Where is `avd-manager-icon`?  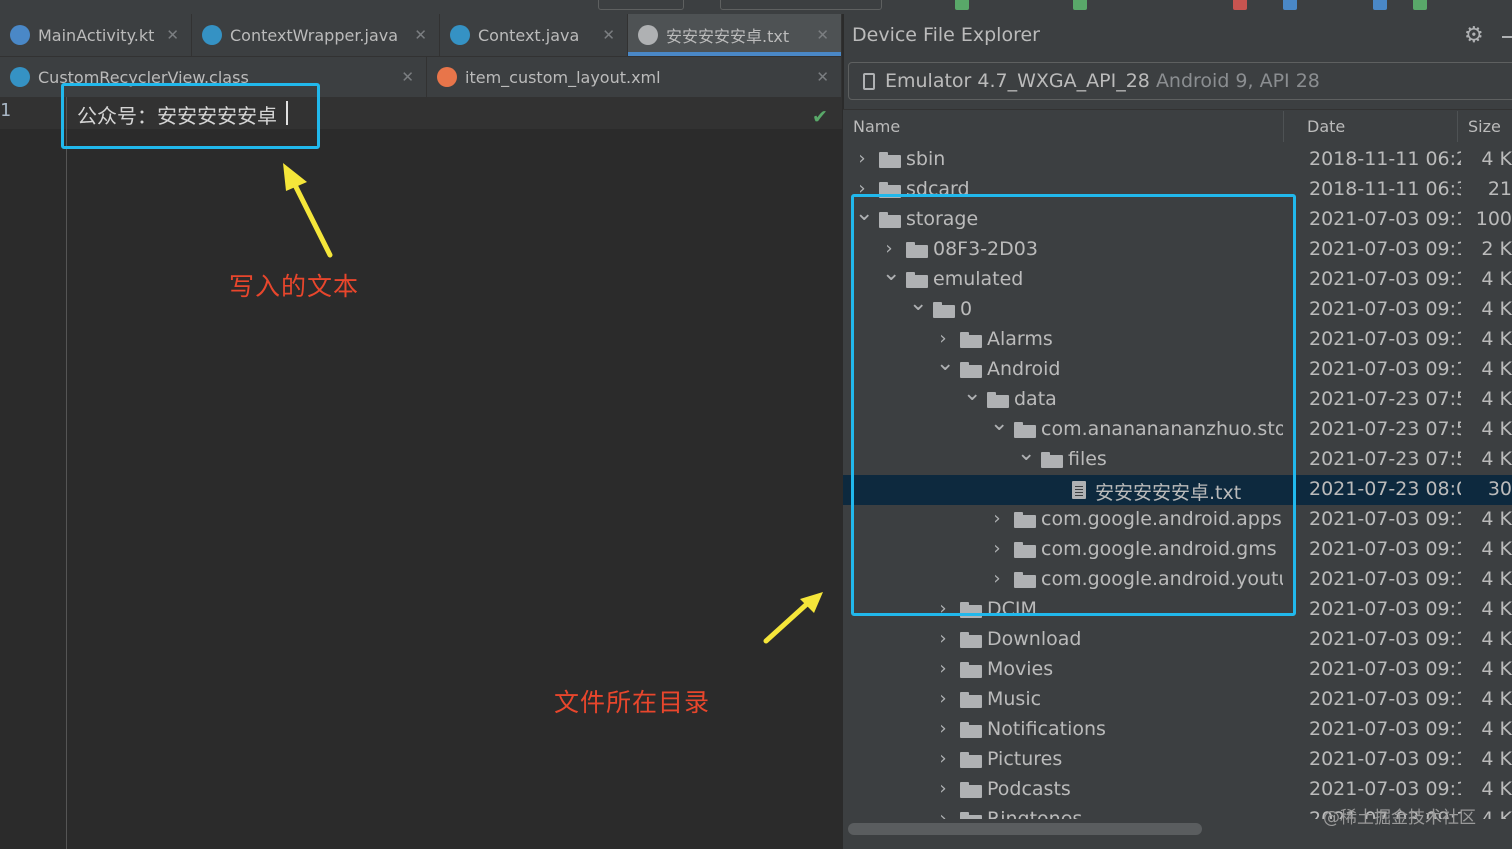
avd-manager-icon is located at coordinates (1380, 5).